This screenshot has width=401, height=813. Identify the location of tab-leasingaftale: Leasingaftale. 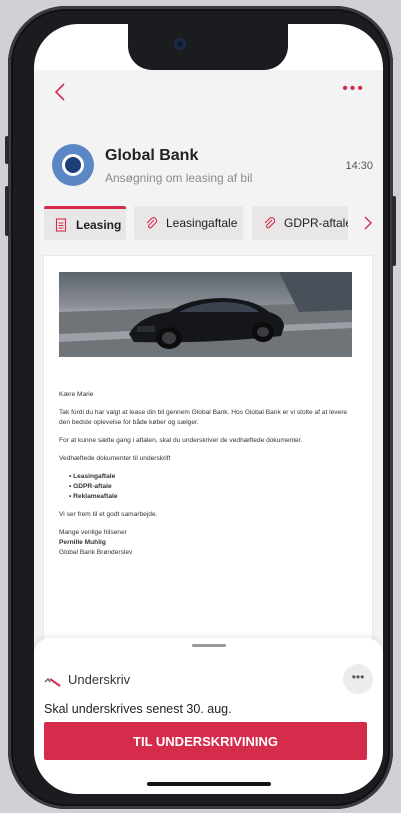
(188, 223).